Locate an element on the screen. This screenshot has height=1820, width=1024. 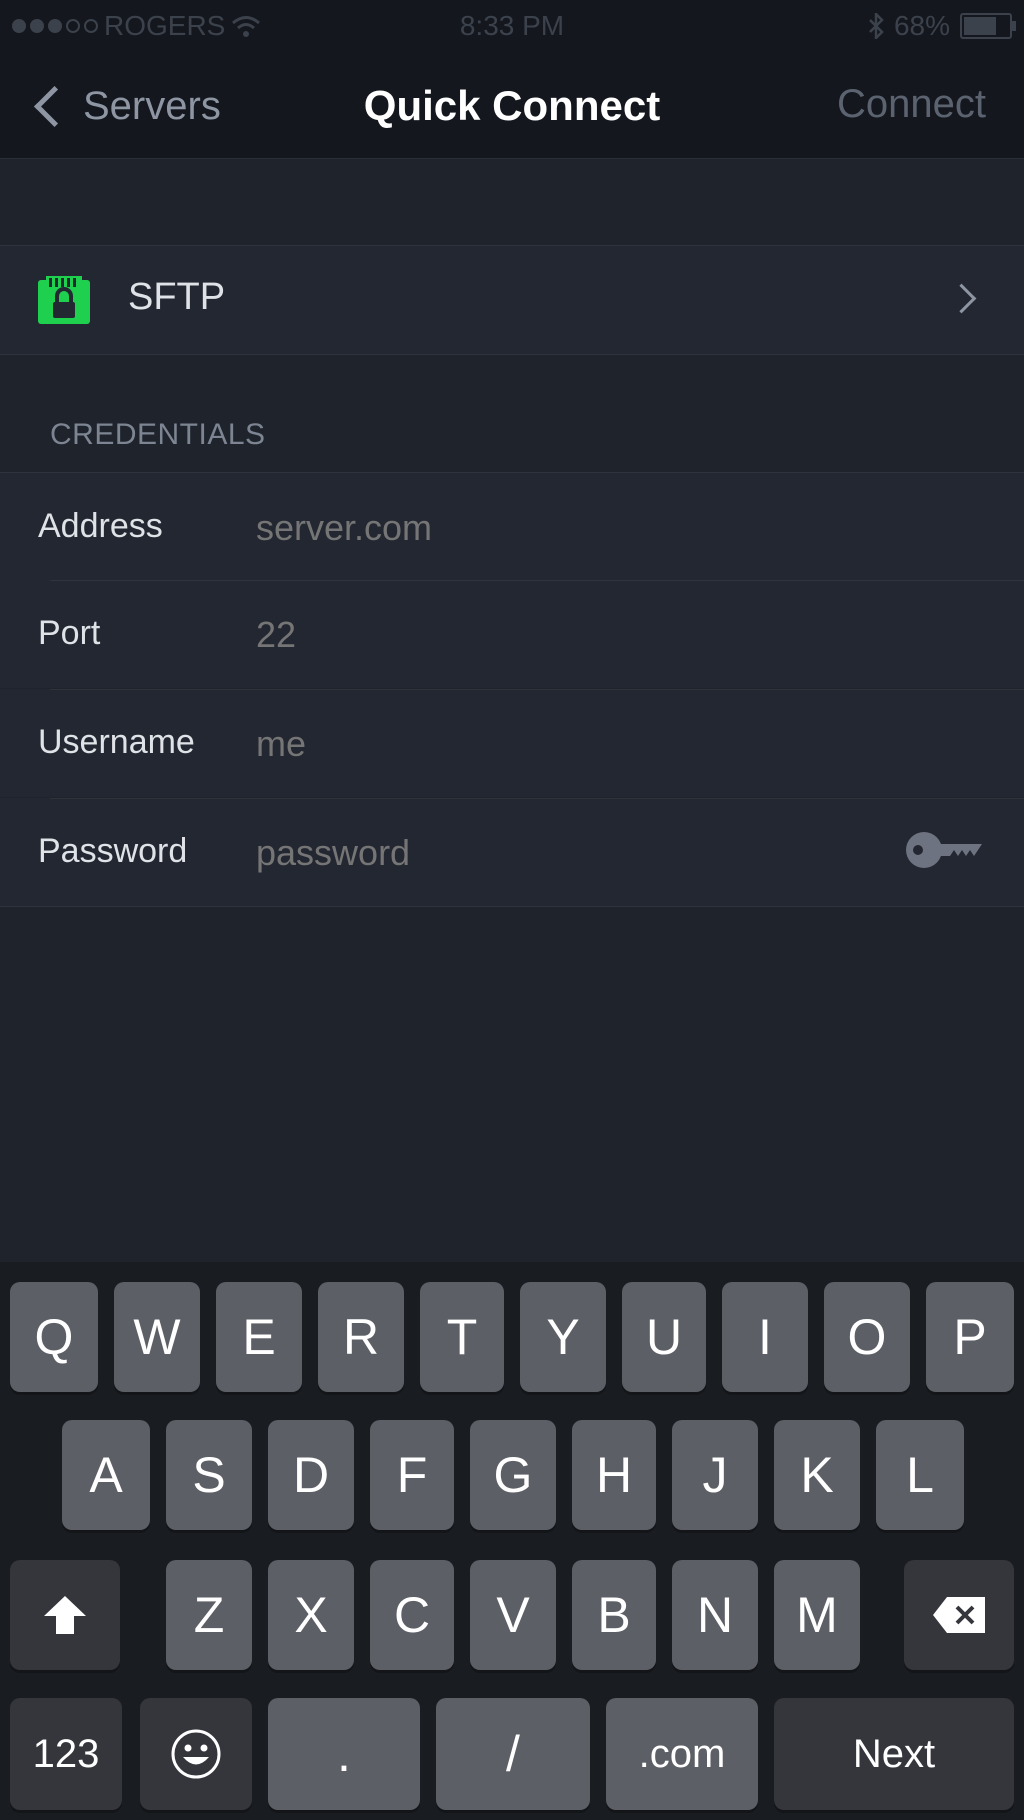
key-a: A is located at coordinates (106, 1475).